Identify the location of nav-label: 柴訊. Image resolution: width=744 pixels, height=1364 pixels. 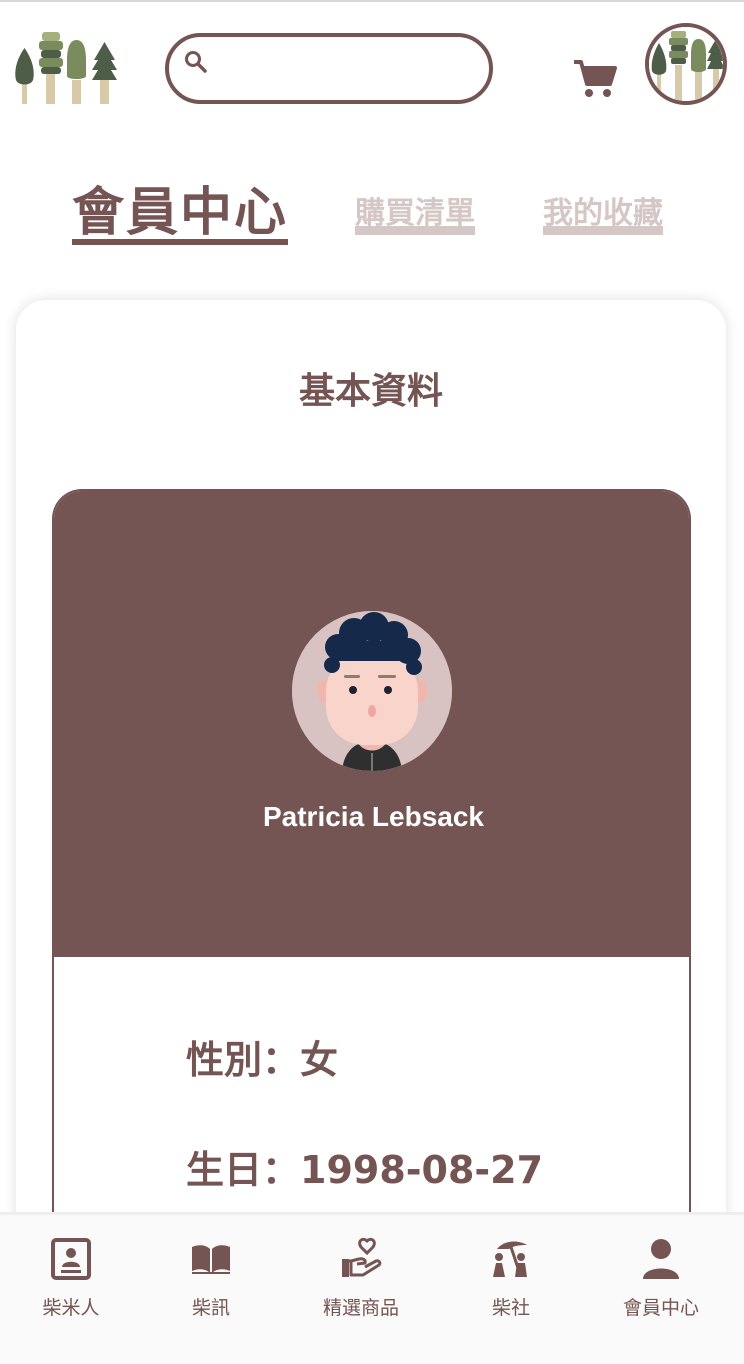
(210, 1308).